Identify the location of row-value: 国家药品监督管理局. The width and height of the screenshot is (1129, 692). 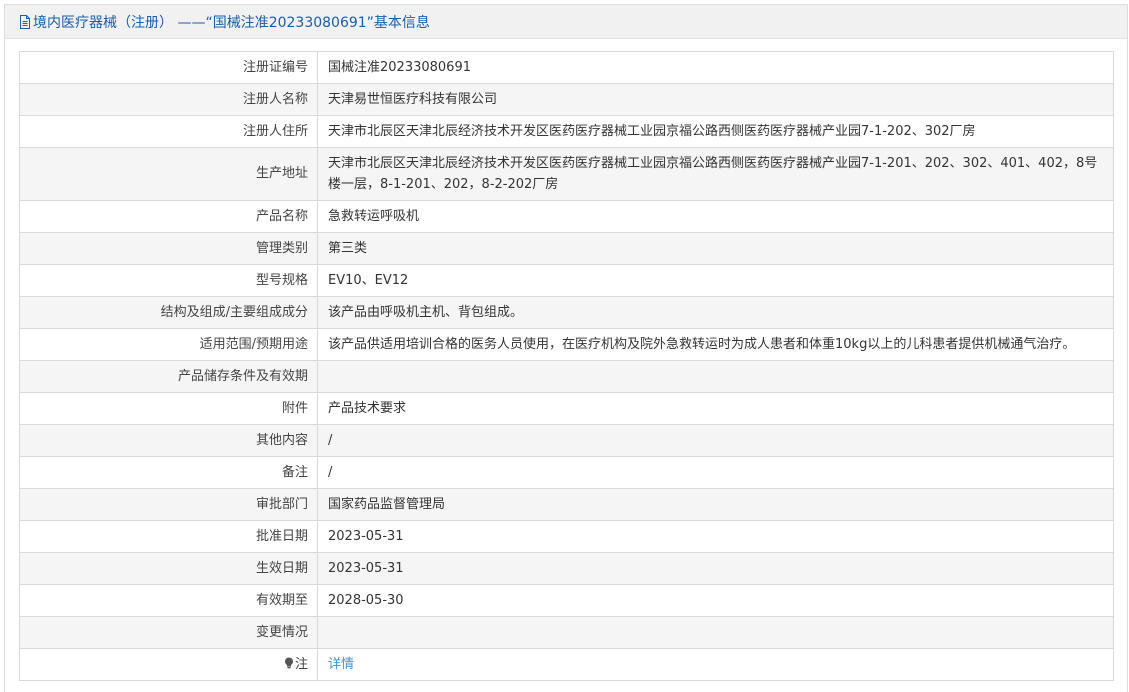
(715, 504).